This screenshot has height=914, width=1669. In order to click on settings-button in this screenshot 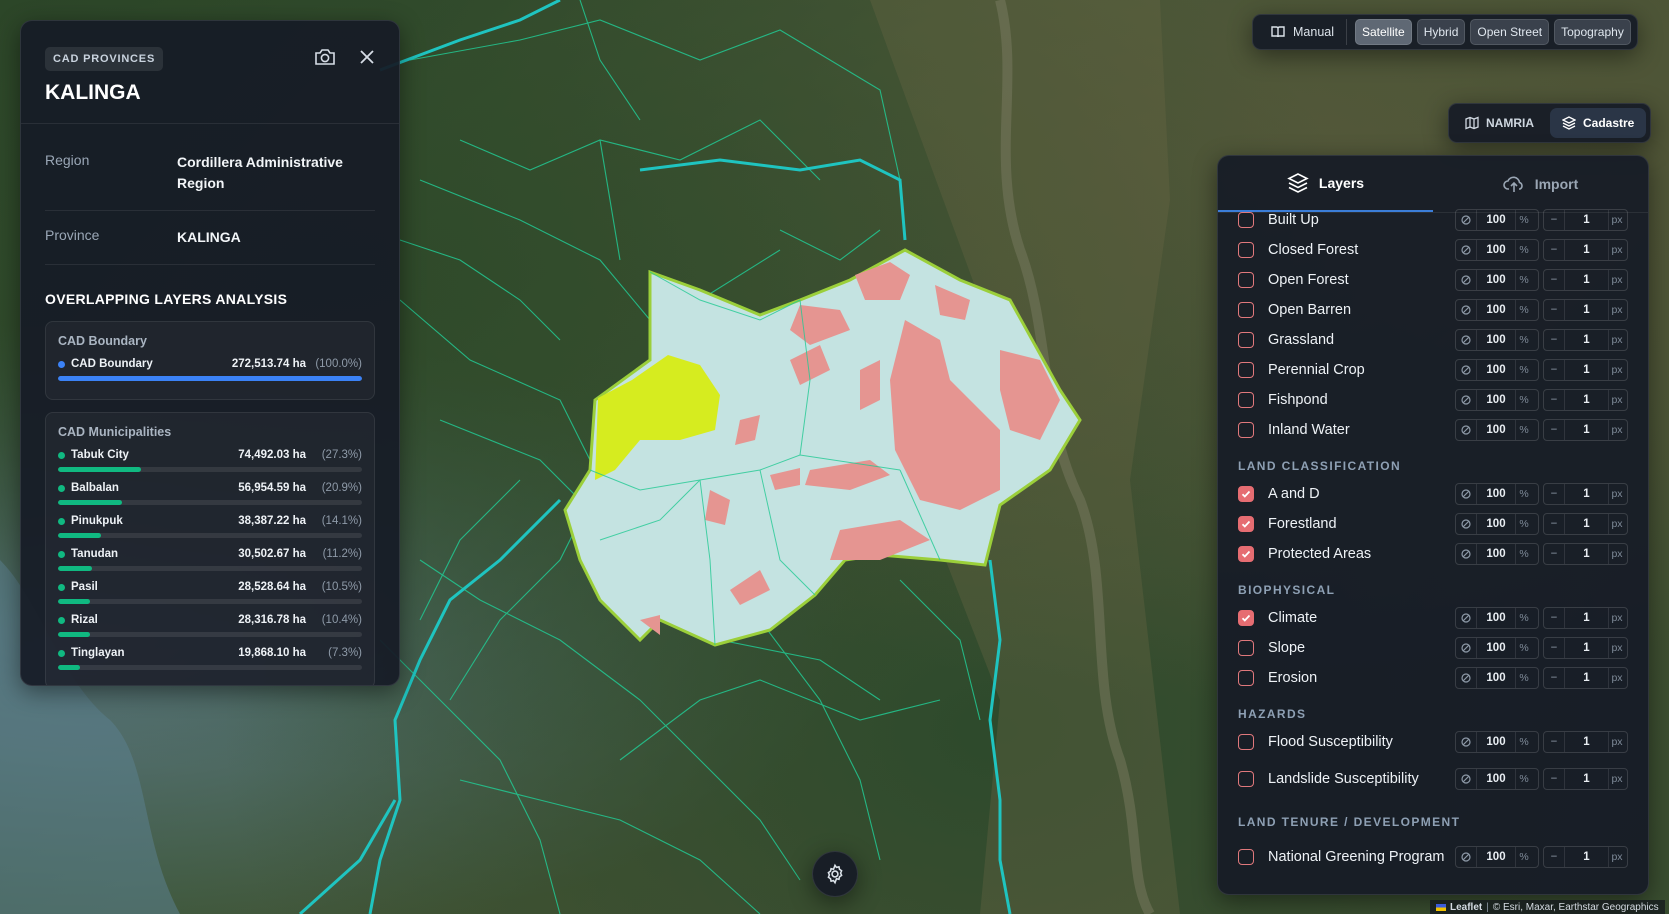, I will do `click(835, 874)`.